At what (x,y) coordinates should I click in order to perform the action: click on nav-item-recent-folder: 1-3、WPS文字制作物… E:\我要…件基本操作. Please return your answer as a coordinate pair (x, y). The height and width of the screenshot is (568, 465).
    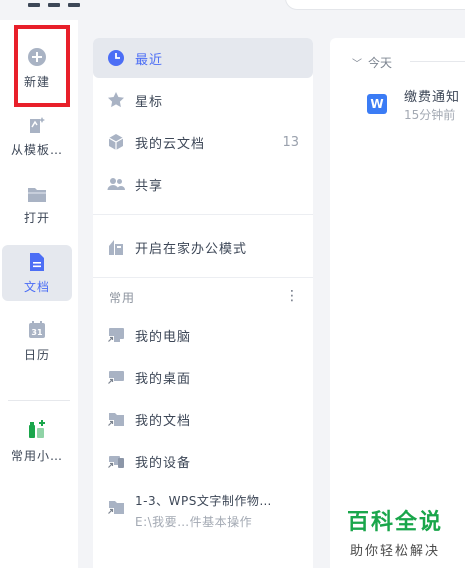
    Looking at the image, I should click on (203, 510).